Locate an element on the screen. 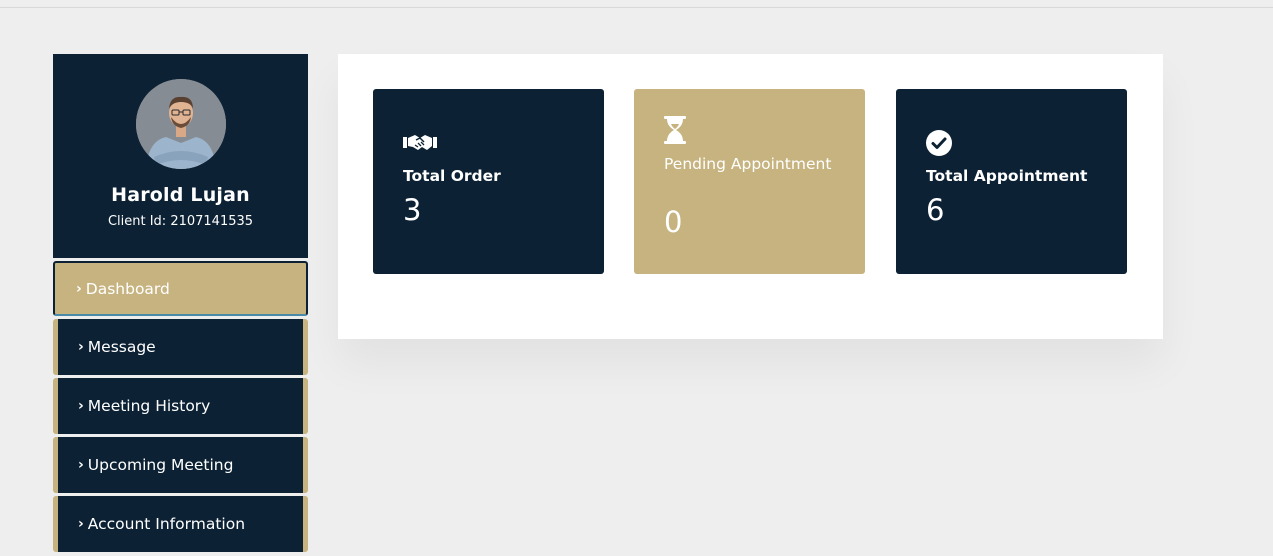 This screenshot has height=556, width=1273. sidebar-item-label: Message is located at coordinates (121, 347).